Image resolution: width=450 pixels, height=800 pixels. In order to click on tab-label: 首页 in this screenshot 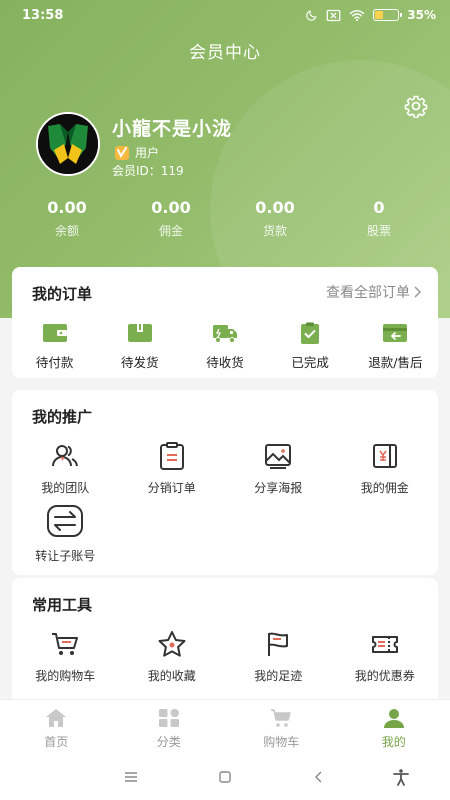, I will do `click(56, 742)`.